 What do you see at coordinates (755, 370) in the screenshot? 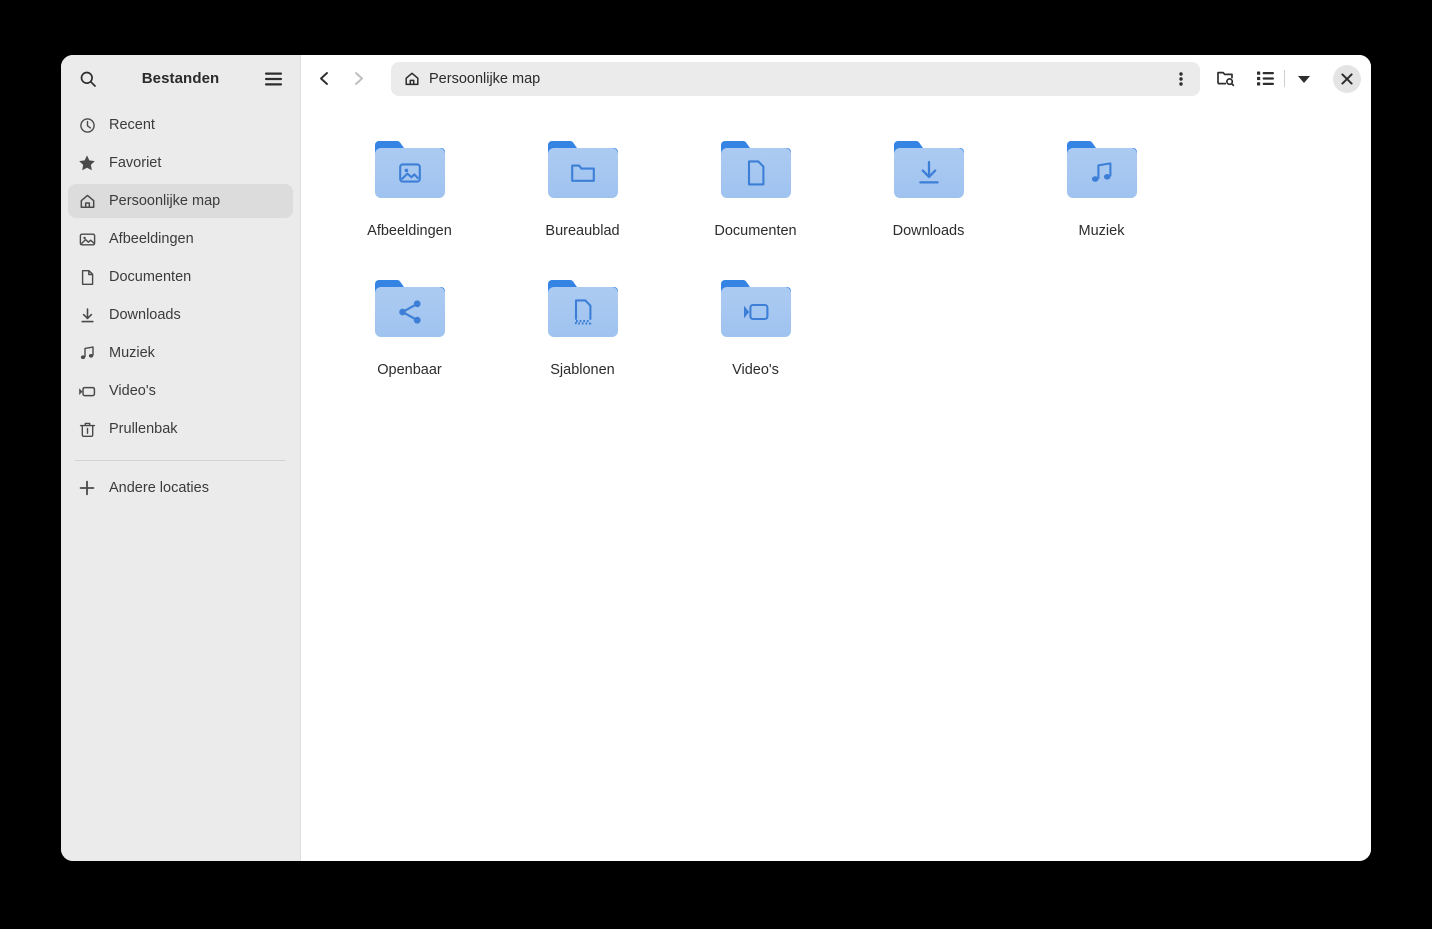
I see `file-name-label: Video's` at bounding box center [755, 370].